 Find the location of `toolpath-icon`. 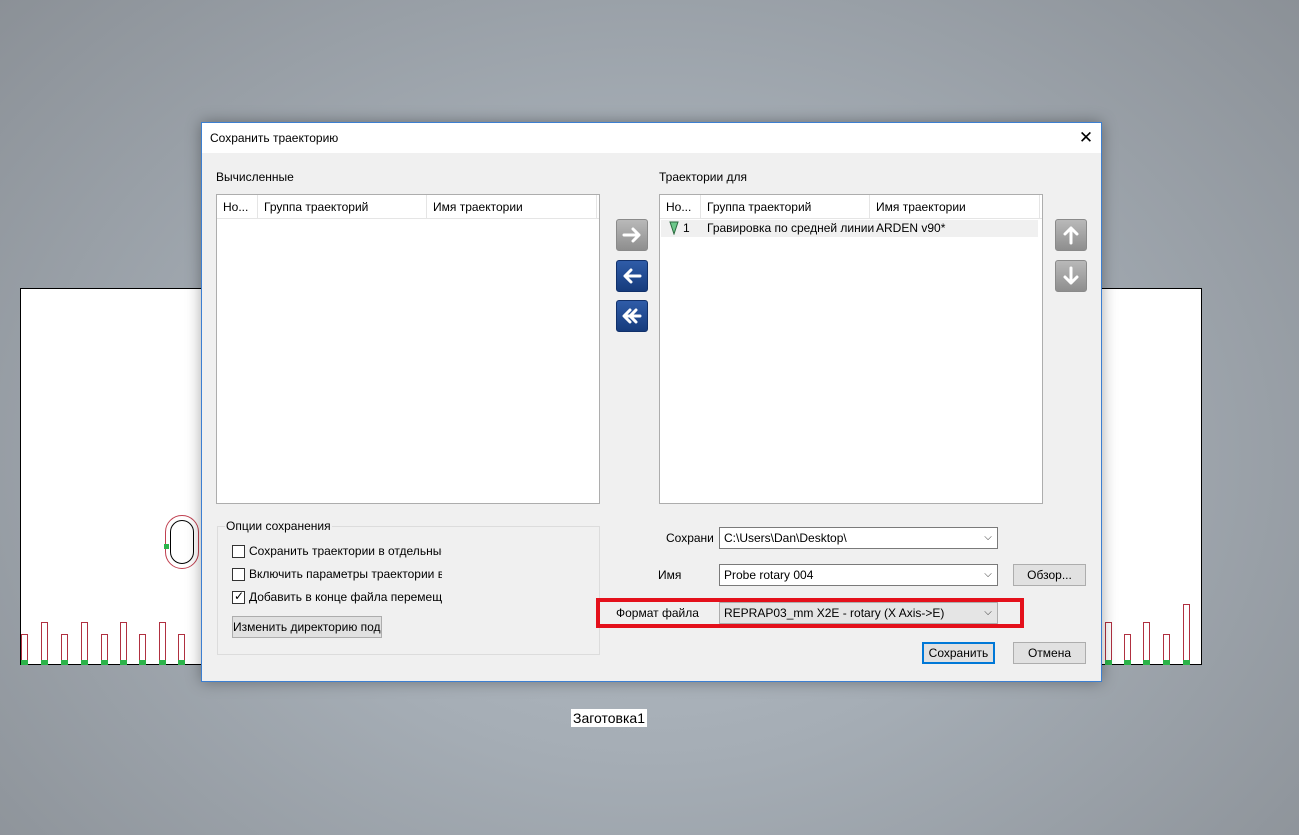

toolpath-icon is located at coordinates (674, 230).